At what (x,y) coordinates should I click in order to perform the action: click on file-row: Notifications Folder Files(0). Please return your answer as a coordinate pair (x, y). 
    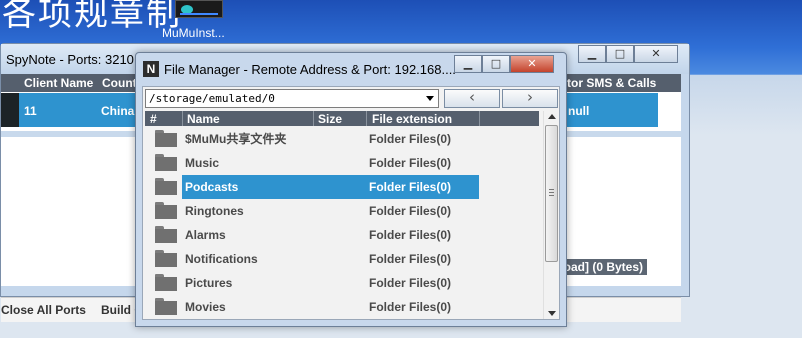
    Looking at the image, I should click on (342, 259).